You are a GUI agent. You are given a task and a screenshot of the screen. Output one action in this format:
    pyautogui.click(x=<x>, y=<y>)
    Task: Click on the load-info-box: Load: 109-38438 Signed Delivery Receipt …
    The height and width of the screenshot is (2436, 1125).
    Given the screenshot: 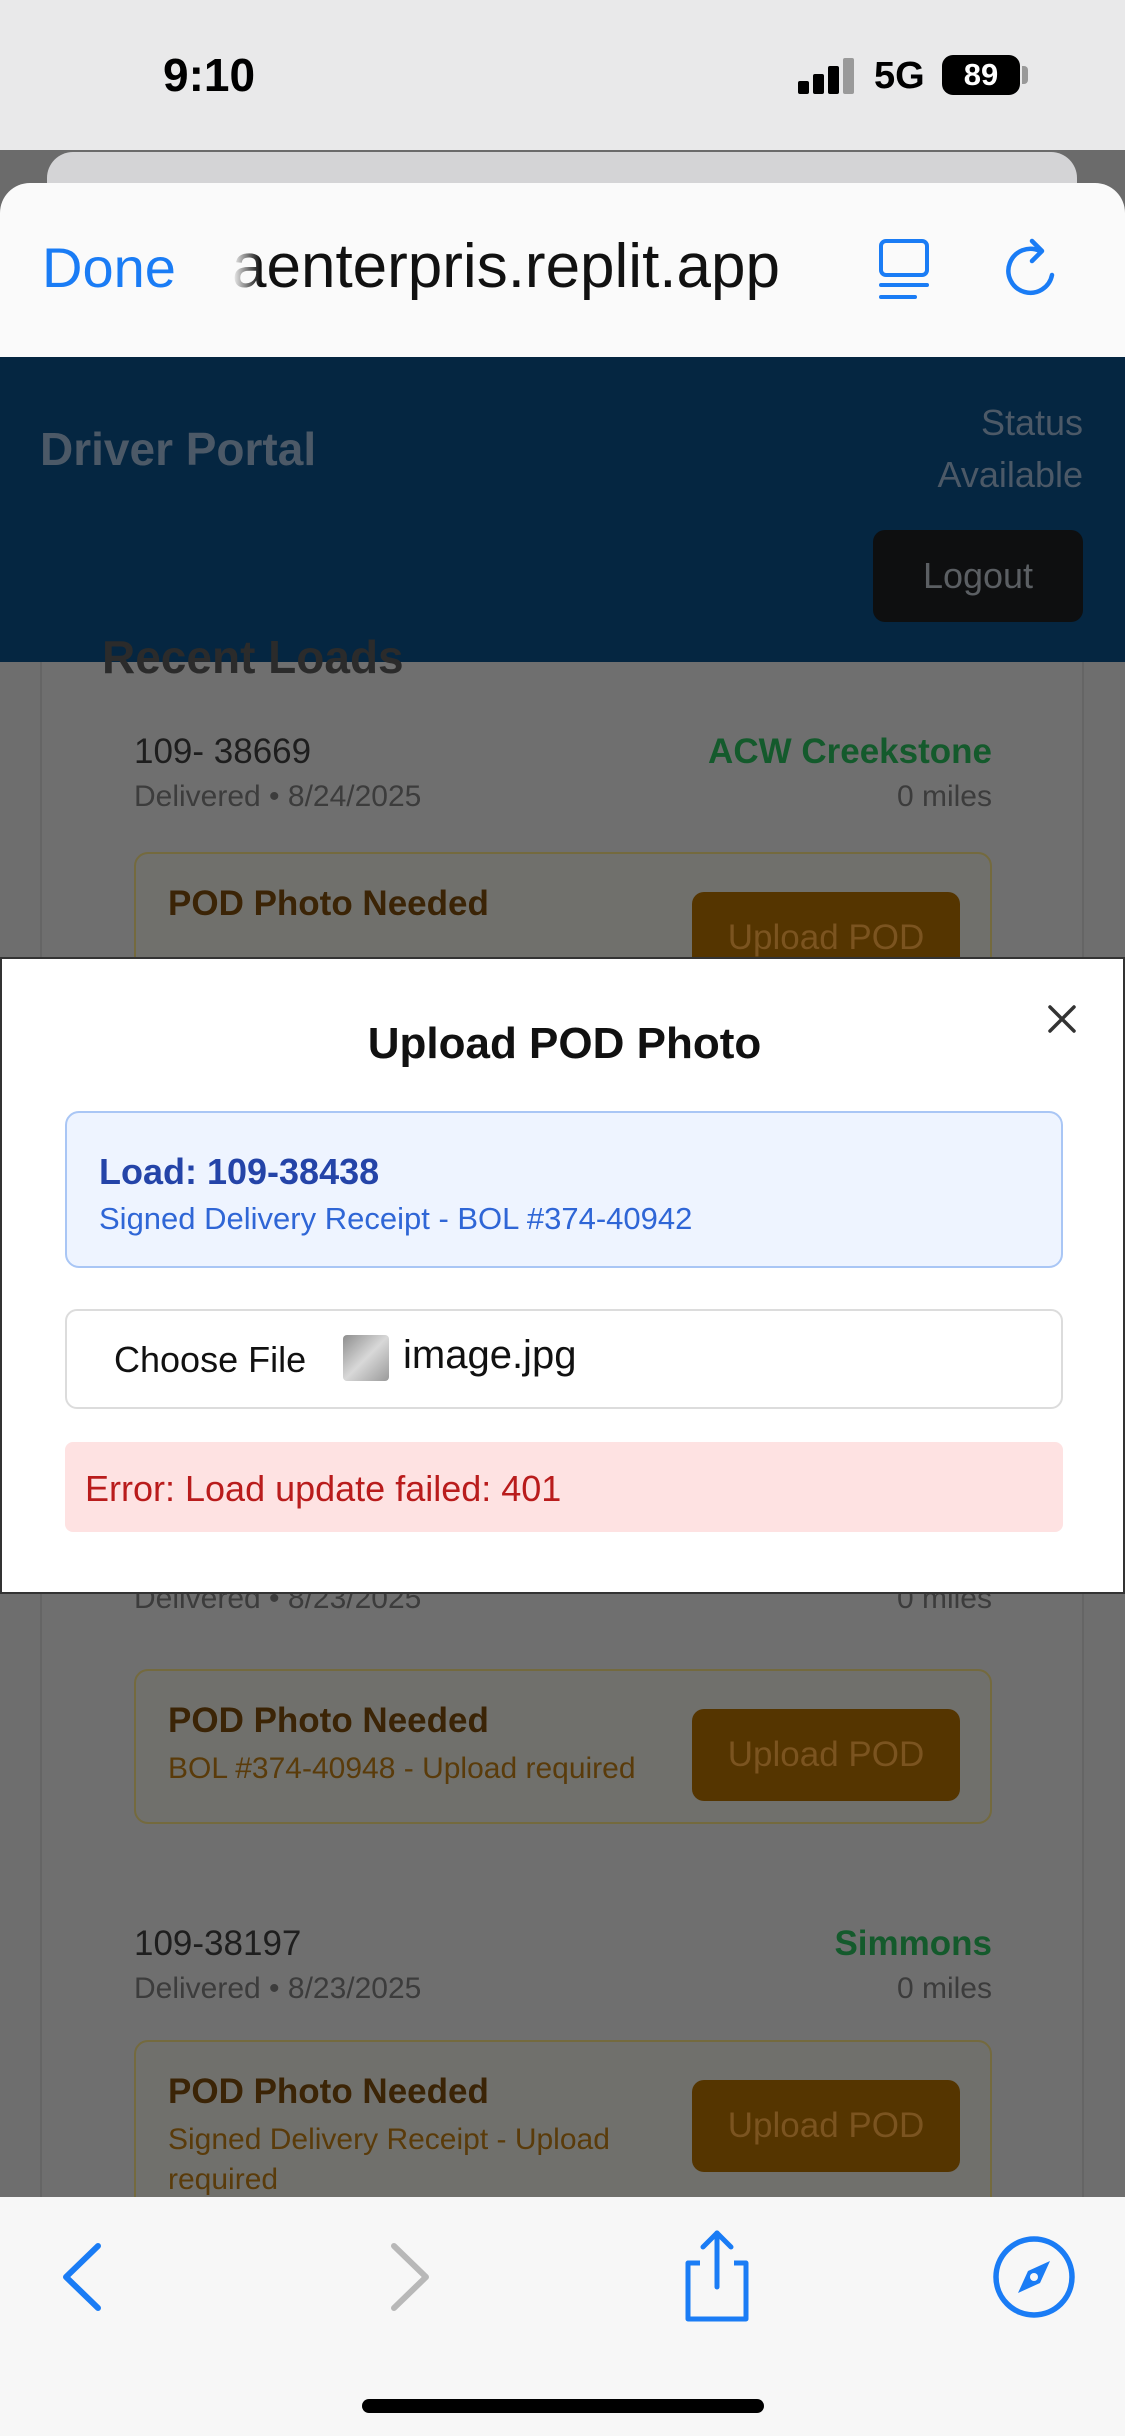 What is the action you would take?
    pyautogui.click(x=564, y=1189)
    